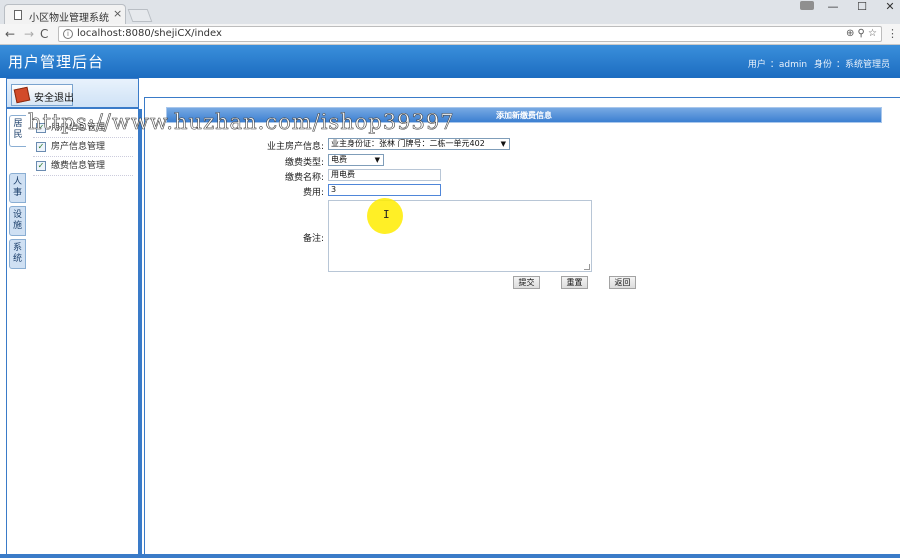 The width and height of the screenshot is (900, 558). What do you see at coordinates (56, 62) in the screenshot?
I see `page-title: 用户管理后台` at bounding box center [56, 62].